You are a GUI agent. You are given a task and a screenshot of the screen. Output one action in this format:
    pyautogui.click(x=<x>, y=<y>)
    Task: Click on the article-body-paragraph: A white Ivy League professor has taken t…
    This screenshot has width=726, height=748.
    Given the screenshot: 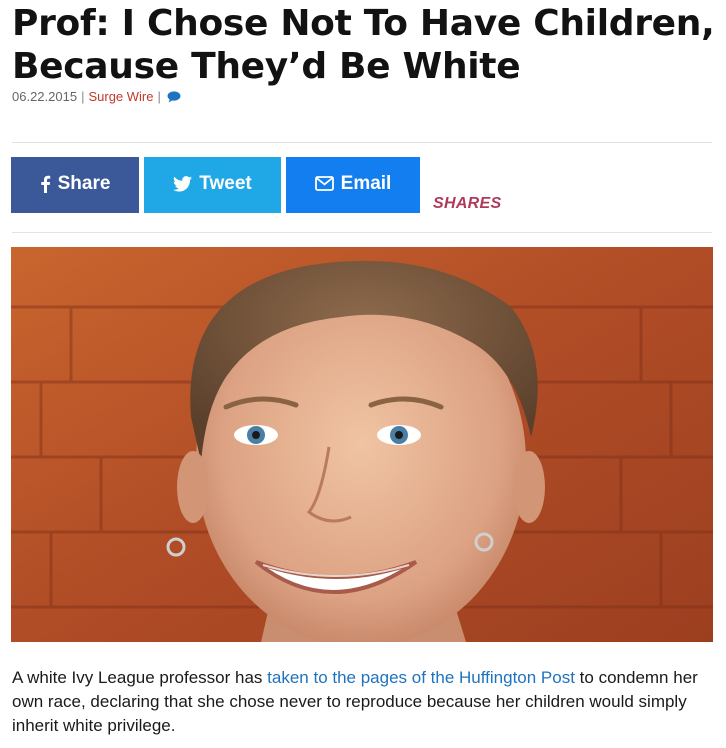 What is the action you would take?
    pyautogui.click(x=364, y=702)
    